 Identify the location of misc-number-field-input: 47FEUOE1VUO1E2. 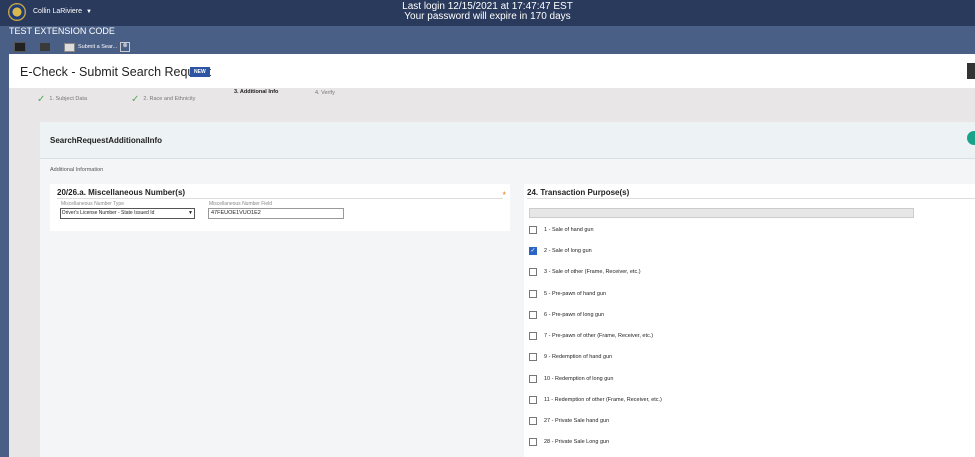
(276, 213).